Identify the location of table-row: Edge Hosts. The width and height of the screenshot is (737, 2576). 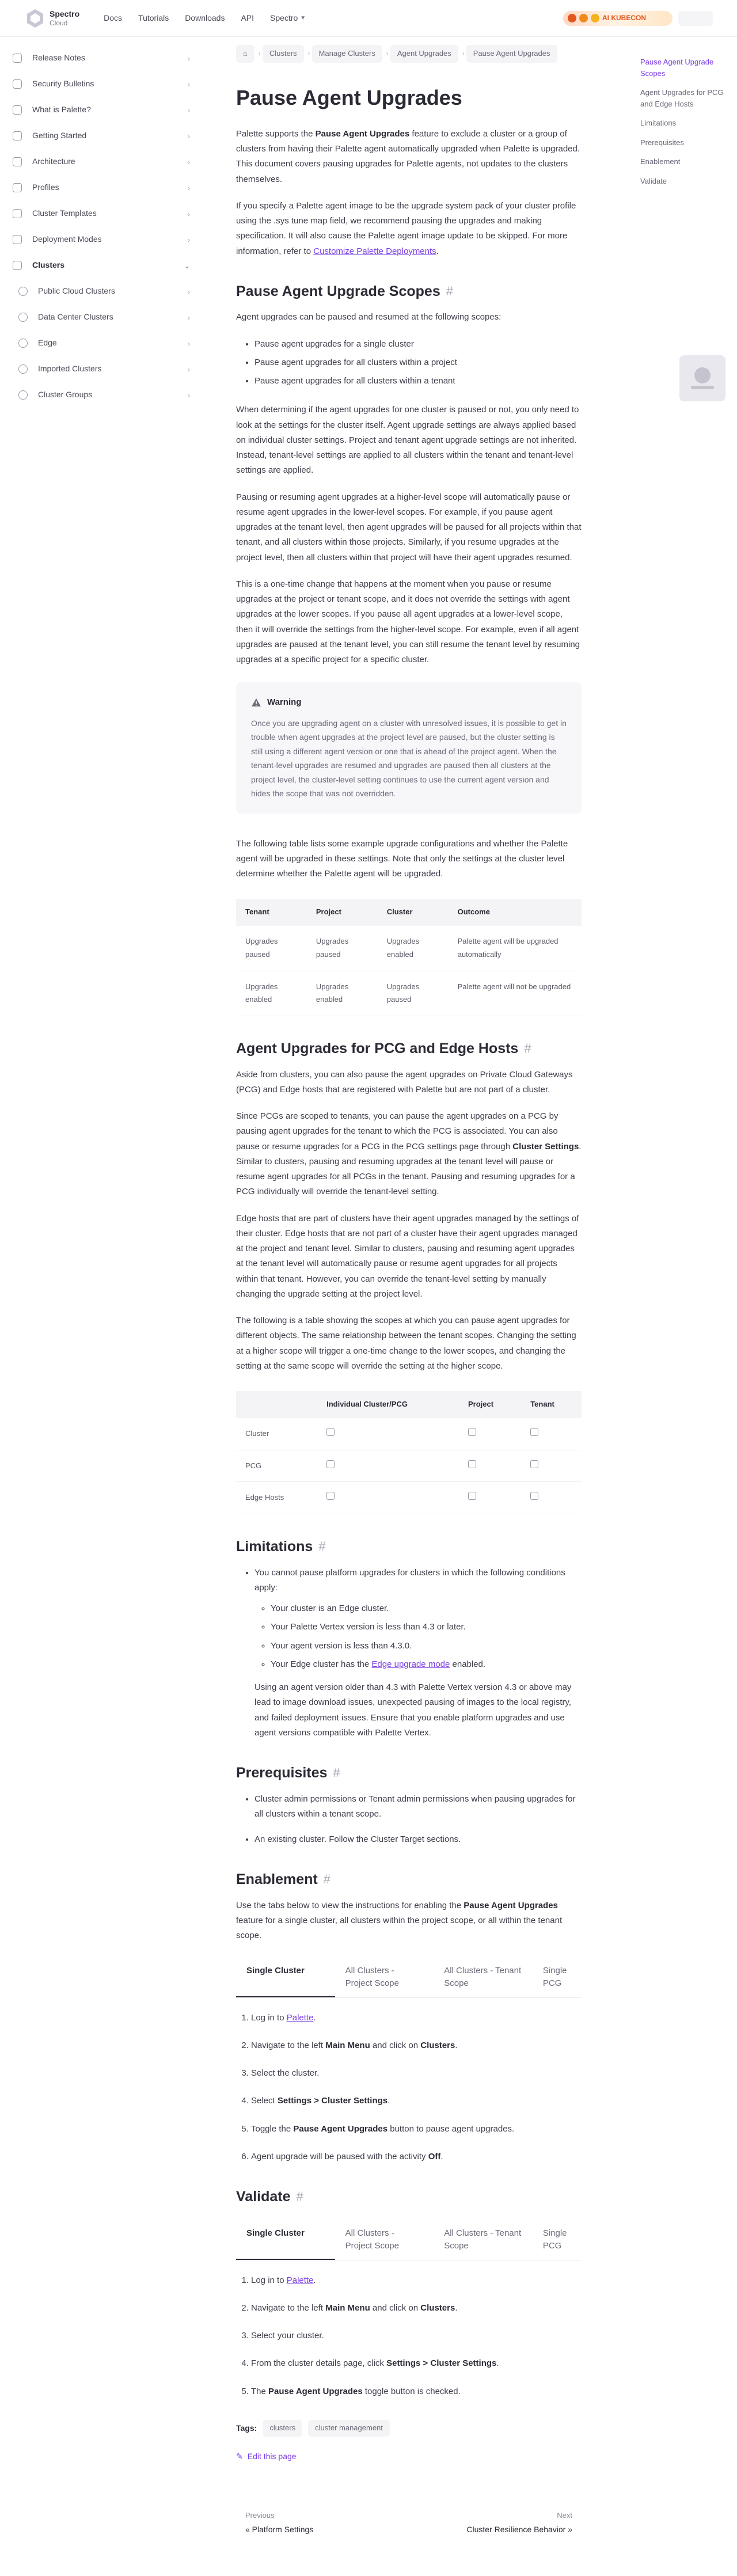
(409, 1497).